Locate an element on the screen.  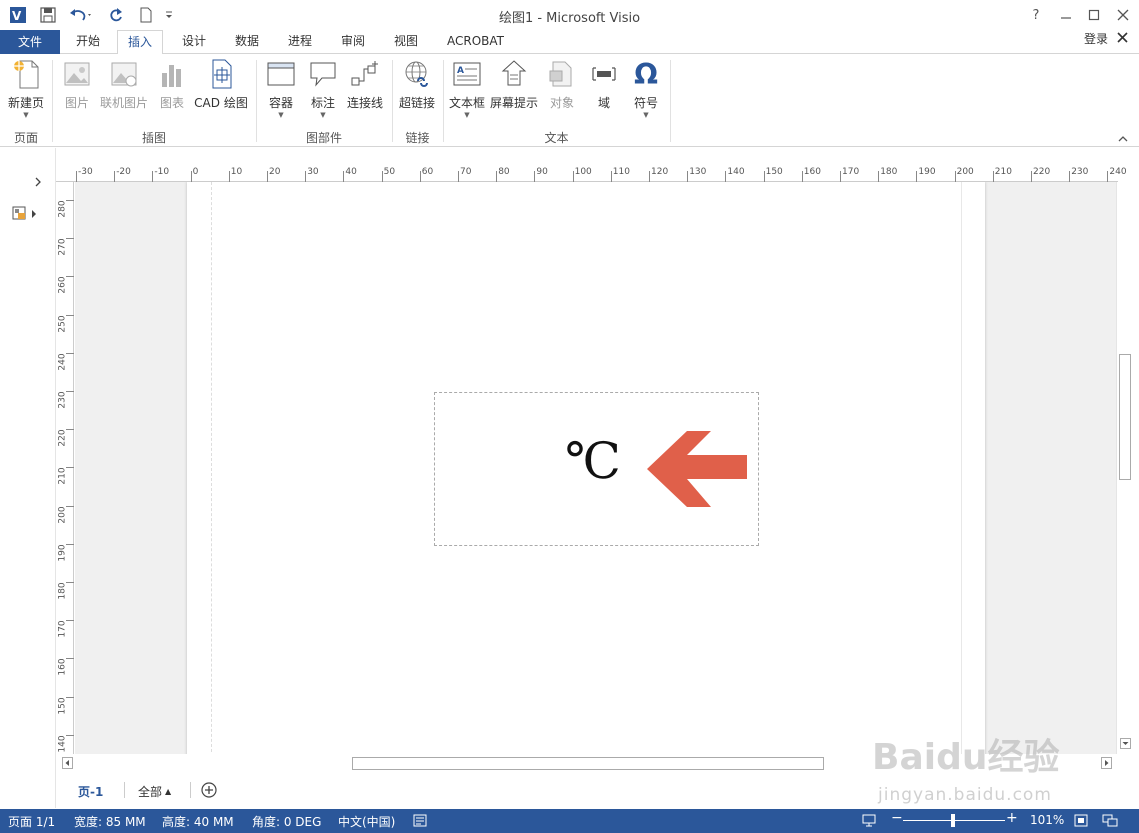
collapse-ribbon-icon is located at coordinates (1123, 139).